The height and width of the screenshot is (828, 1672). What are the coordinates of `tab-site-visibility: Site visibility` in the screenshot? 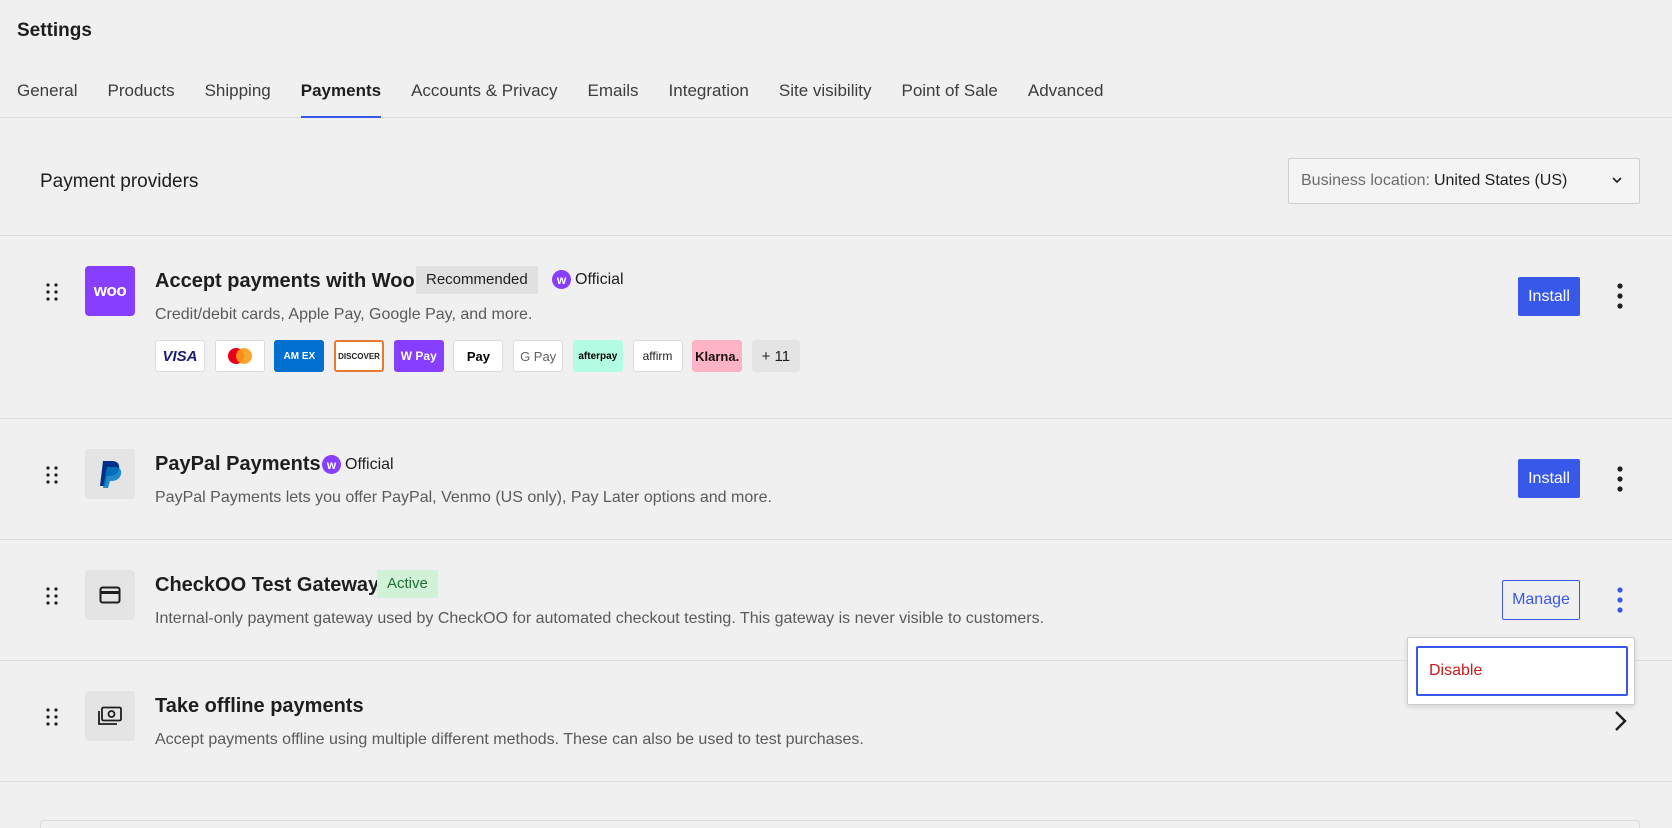 It's located at (825, 99).